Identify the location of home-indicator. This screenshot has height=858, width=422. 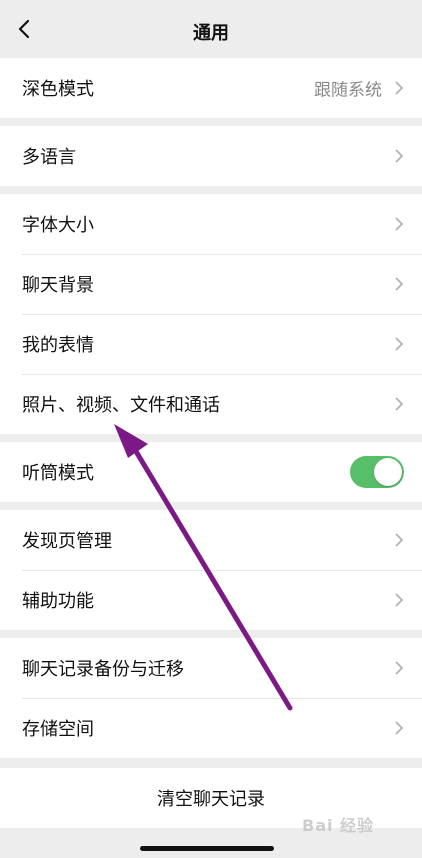
(207, 848).